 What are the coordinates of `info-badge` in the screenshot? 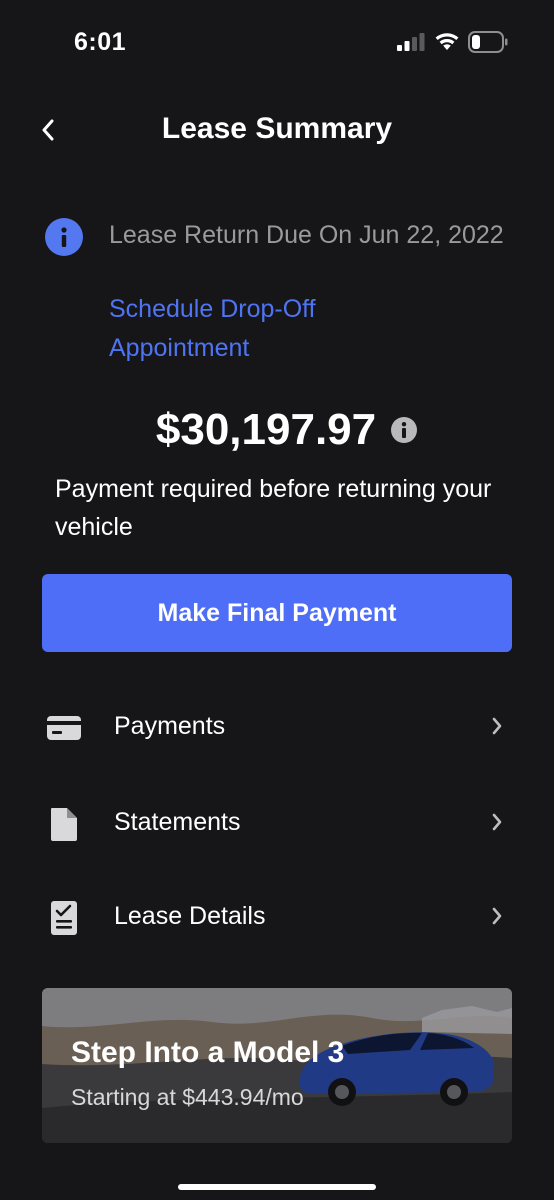 It's located at (64, 237).